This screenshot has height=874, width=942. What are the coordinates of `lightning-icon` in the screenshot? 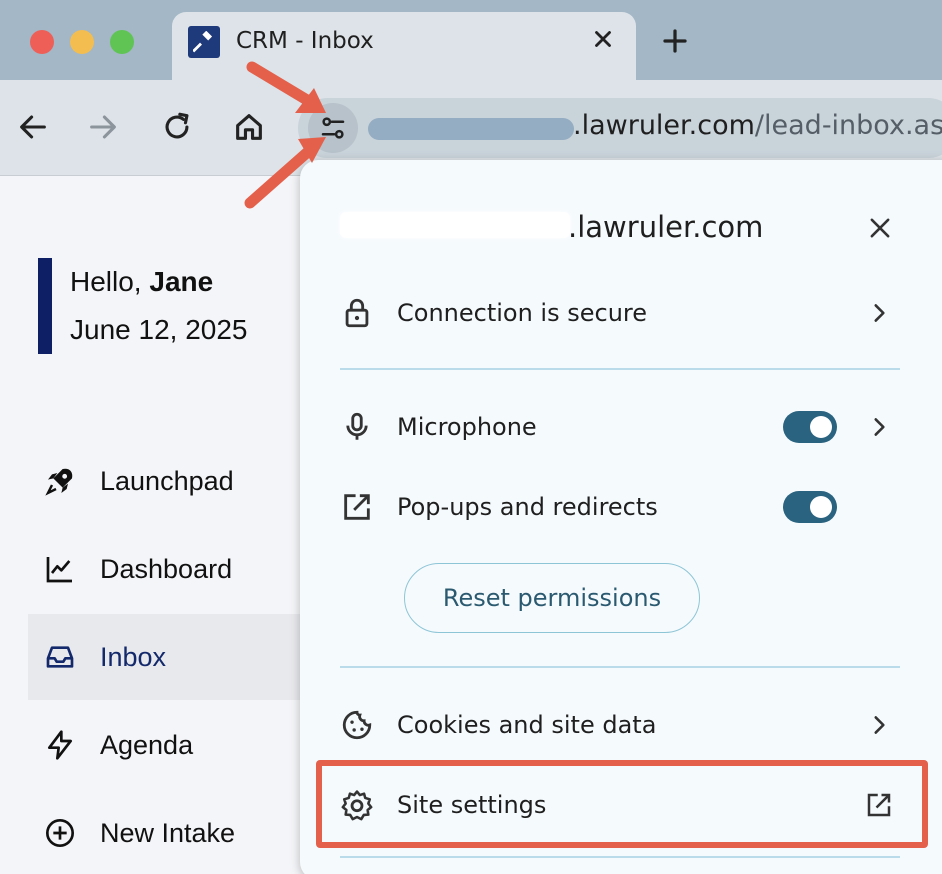 It's located at (60, 745).